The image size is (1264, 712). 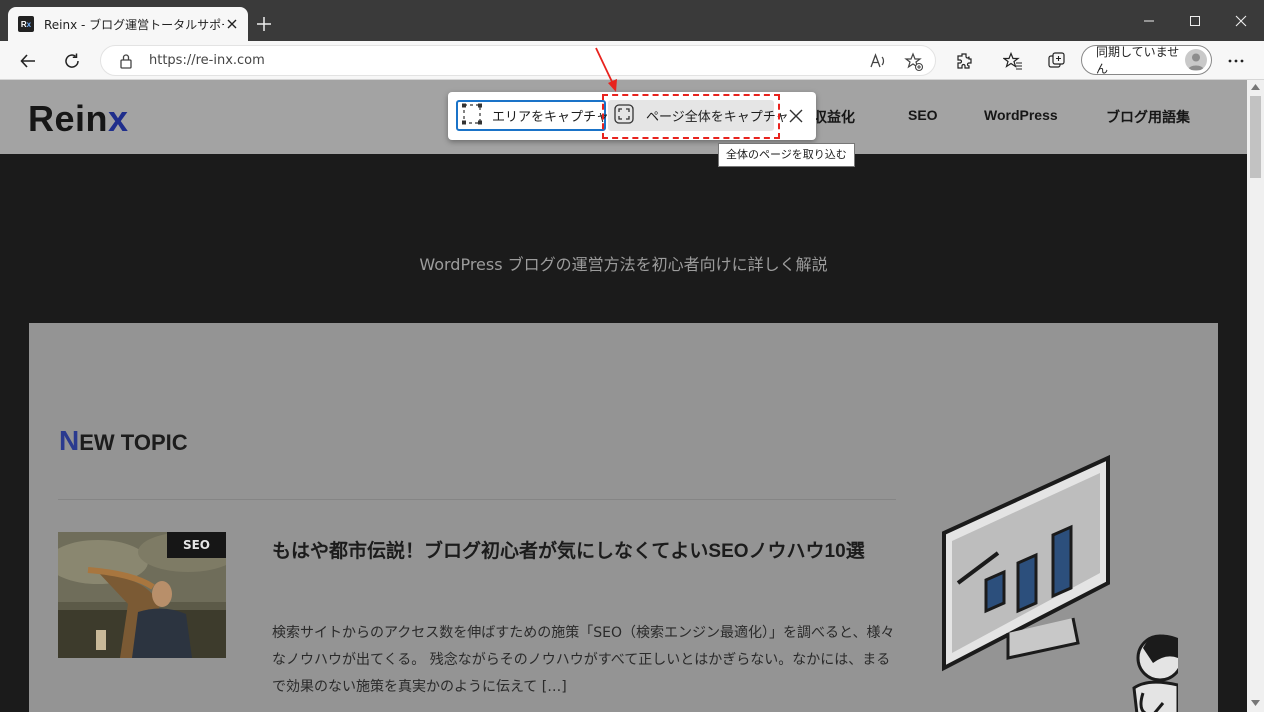 What do you see at coordinates (545, 115) in the screenshot?
I see `capture-area-button: エリアをキャプチャする` at bounding box center [545, 115].